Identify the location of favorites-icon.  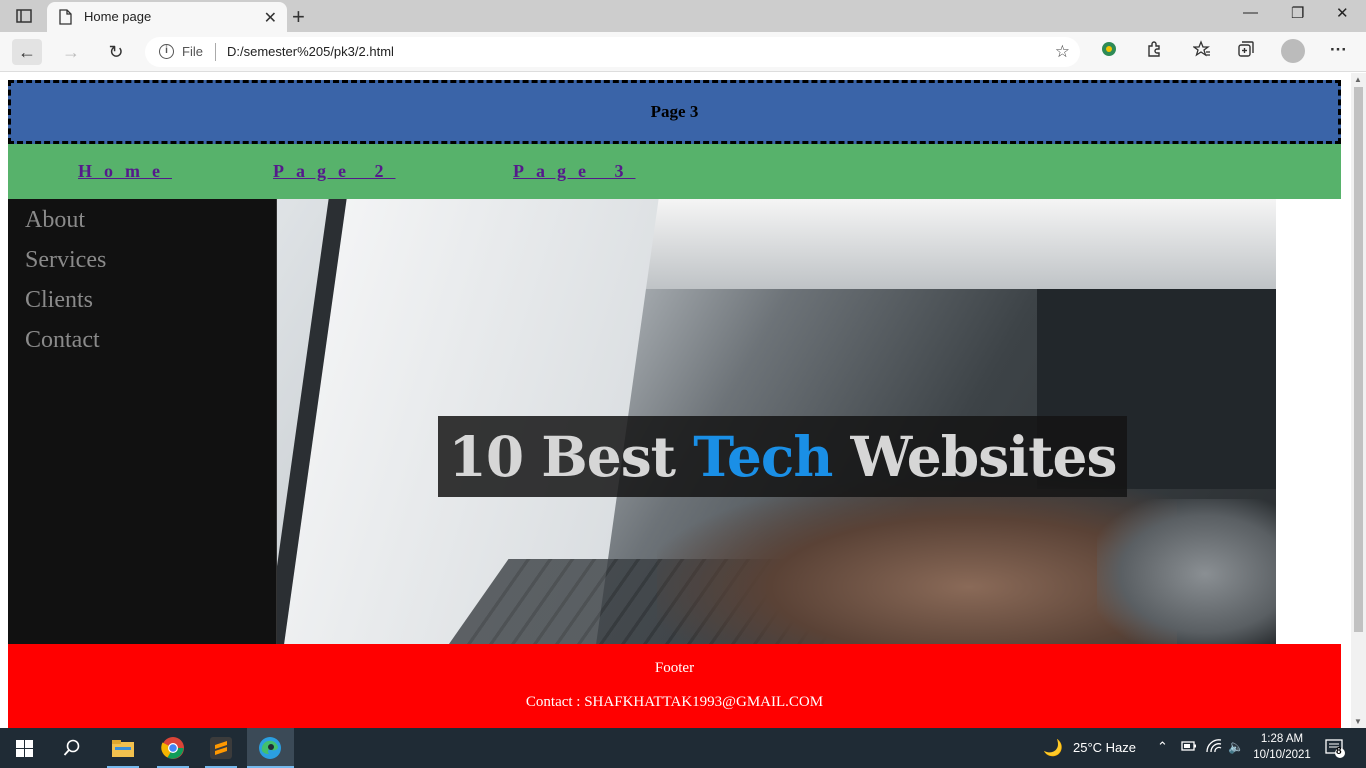
(1201, 51).